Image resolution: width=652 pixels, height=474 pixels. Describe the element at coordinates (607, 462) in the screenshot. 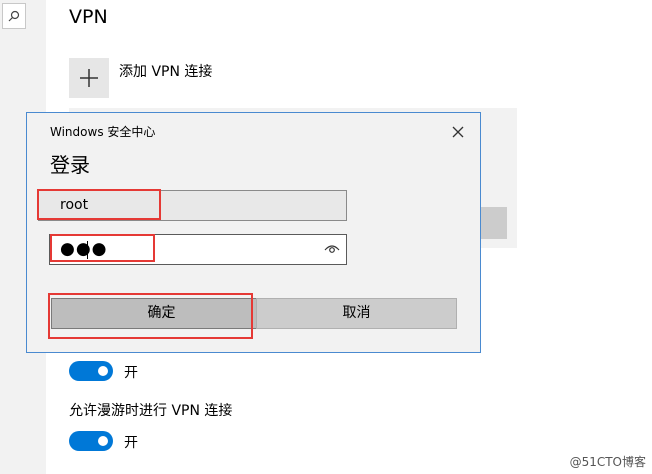

I see `watermark: @51CTO博客` at that location.